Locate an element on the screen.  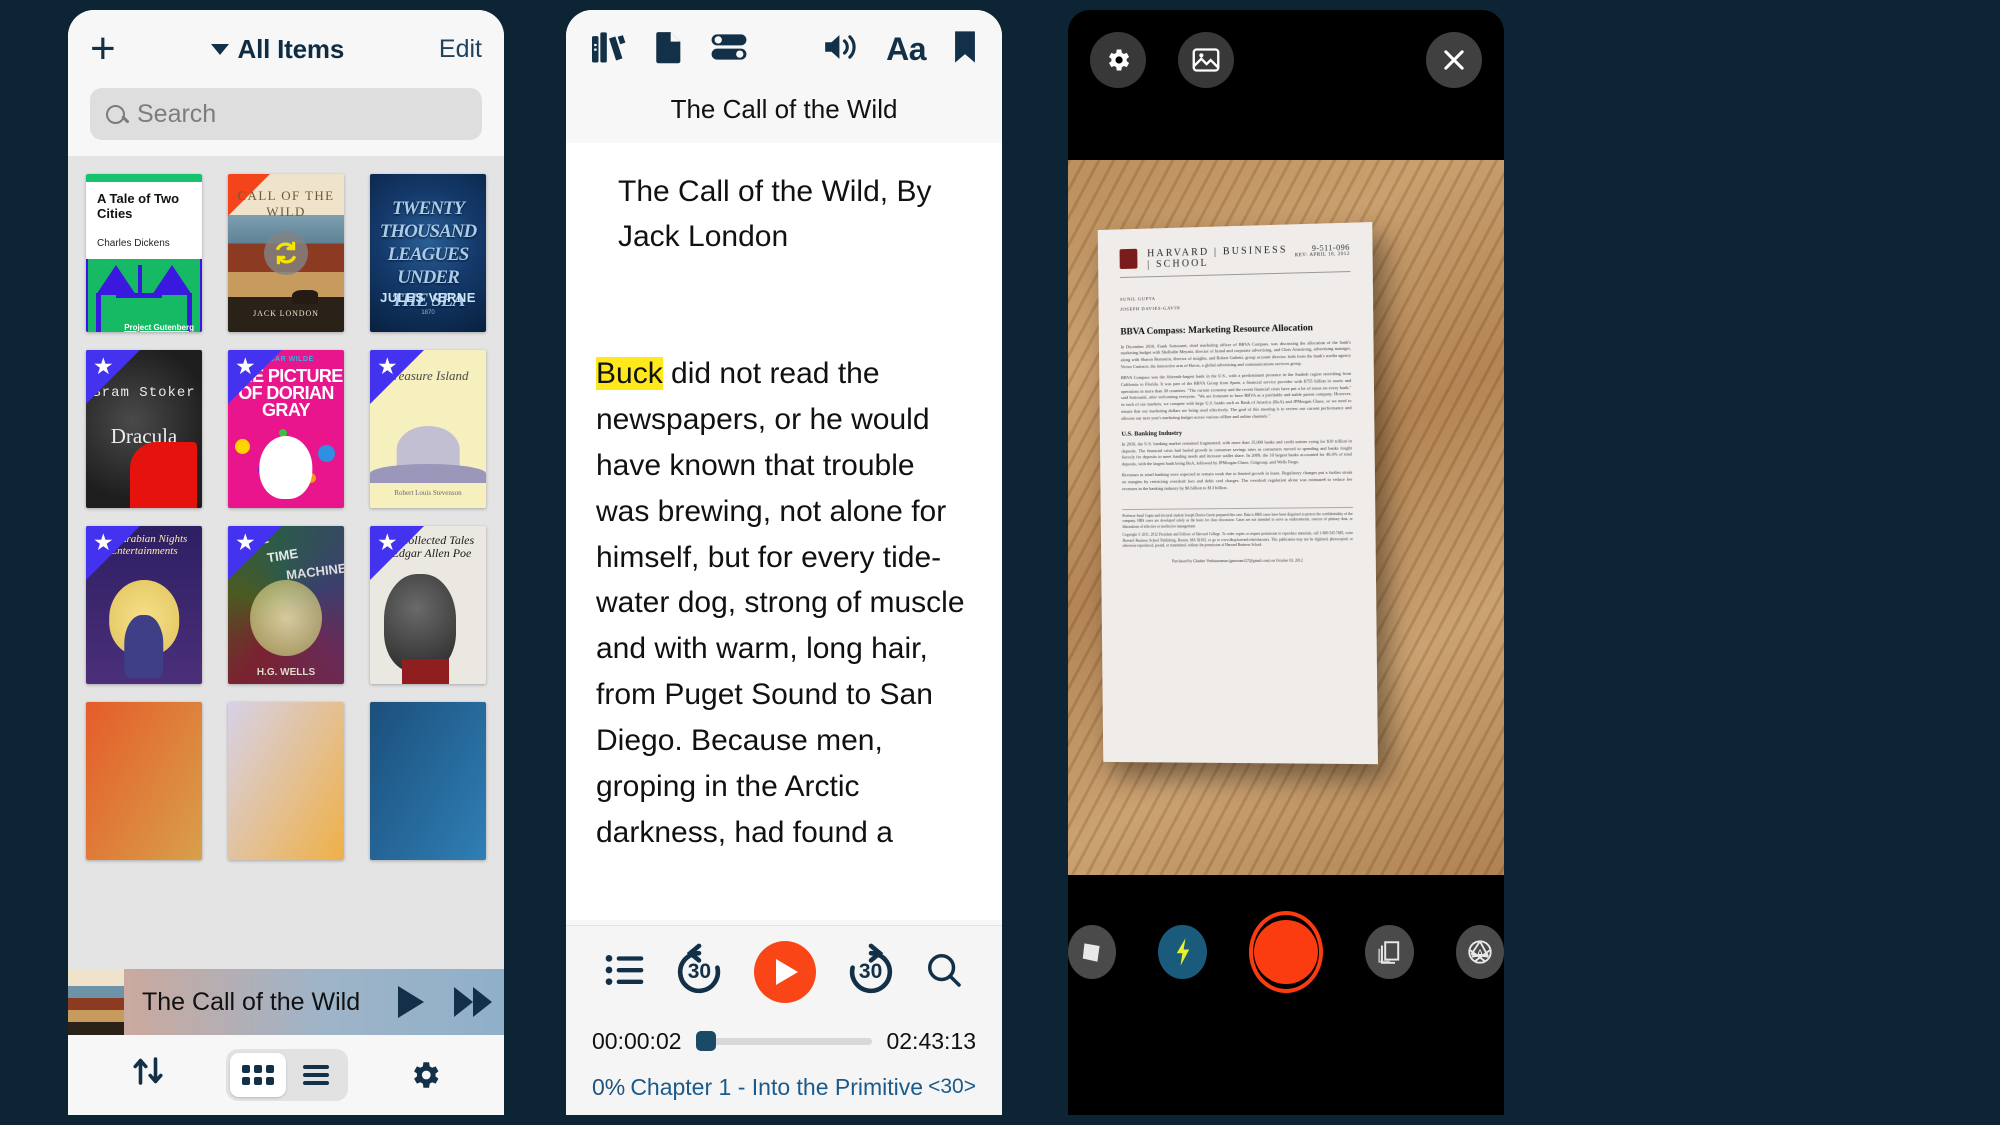
scanner-button-row: A is located at coordinates (1286, 952).